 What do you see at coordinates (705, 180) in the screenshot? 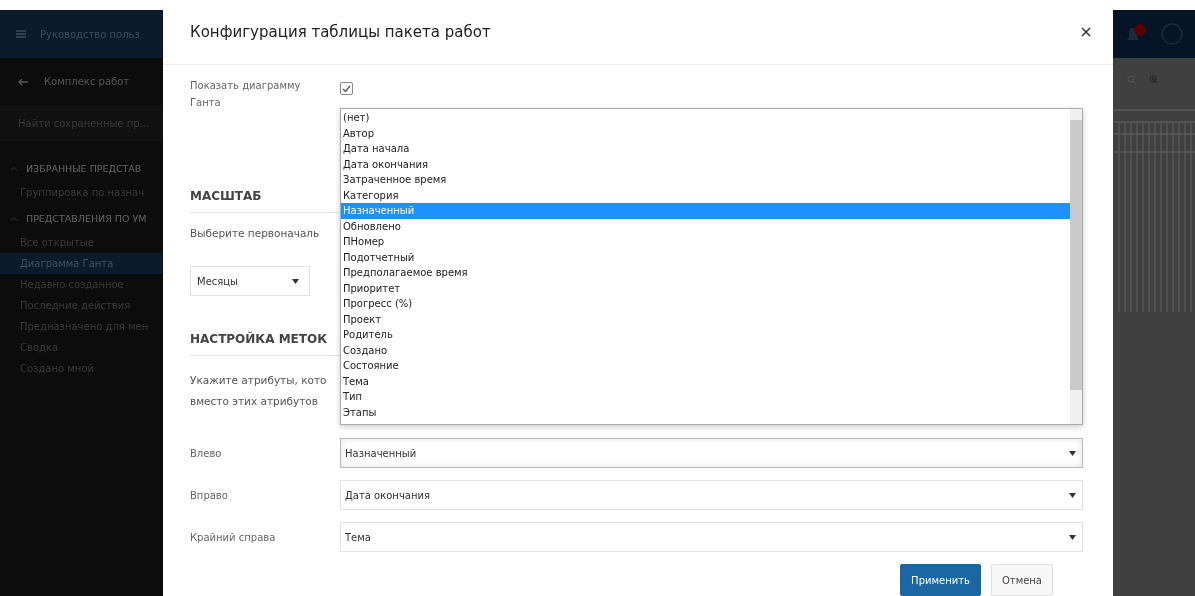
I see `dropdown-option: Затраченное время` at bounding box center [705, 180].